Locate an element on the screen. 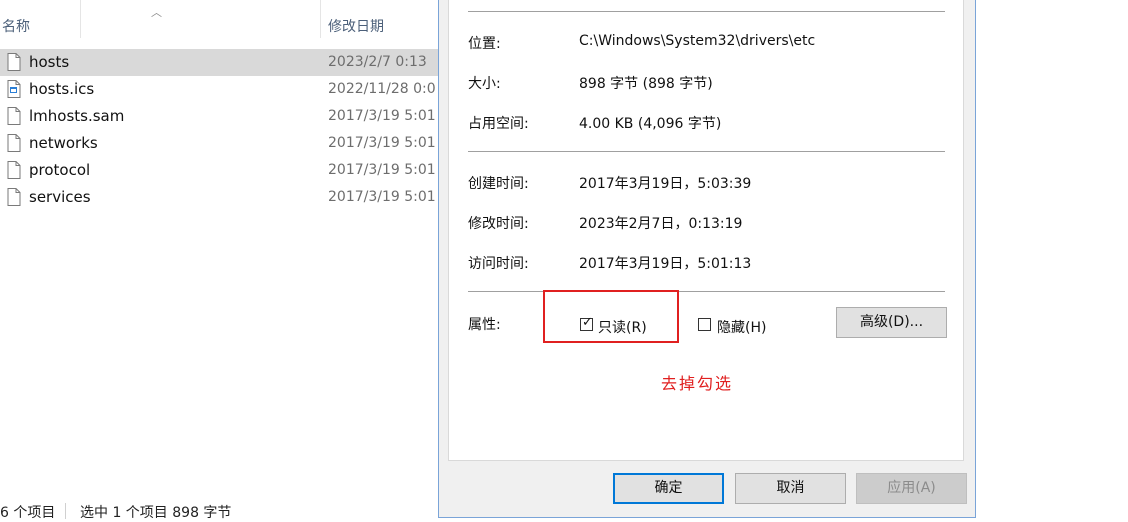 The width and height of the screenshot is (1128, 522). created-label: 创建时间: is located at coordinates (498, 184).